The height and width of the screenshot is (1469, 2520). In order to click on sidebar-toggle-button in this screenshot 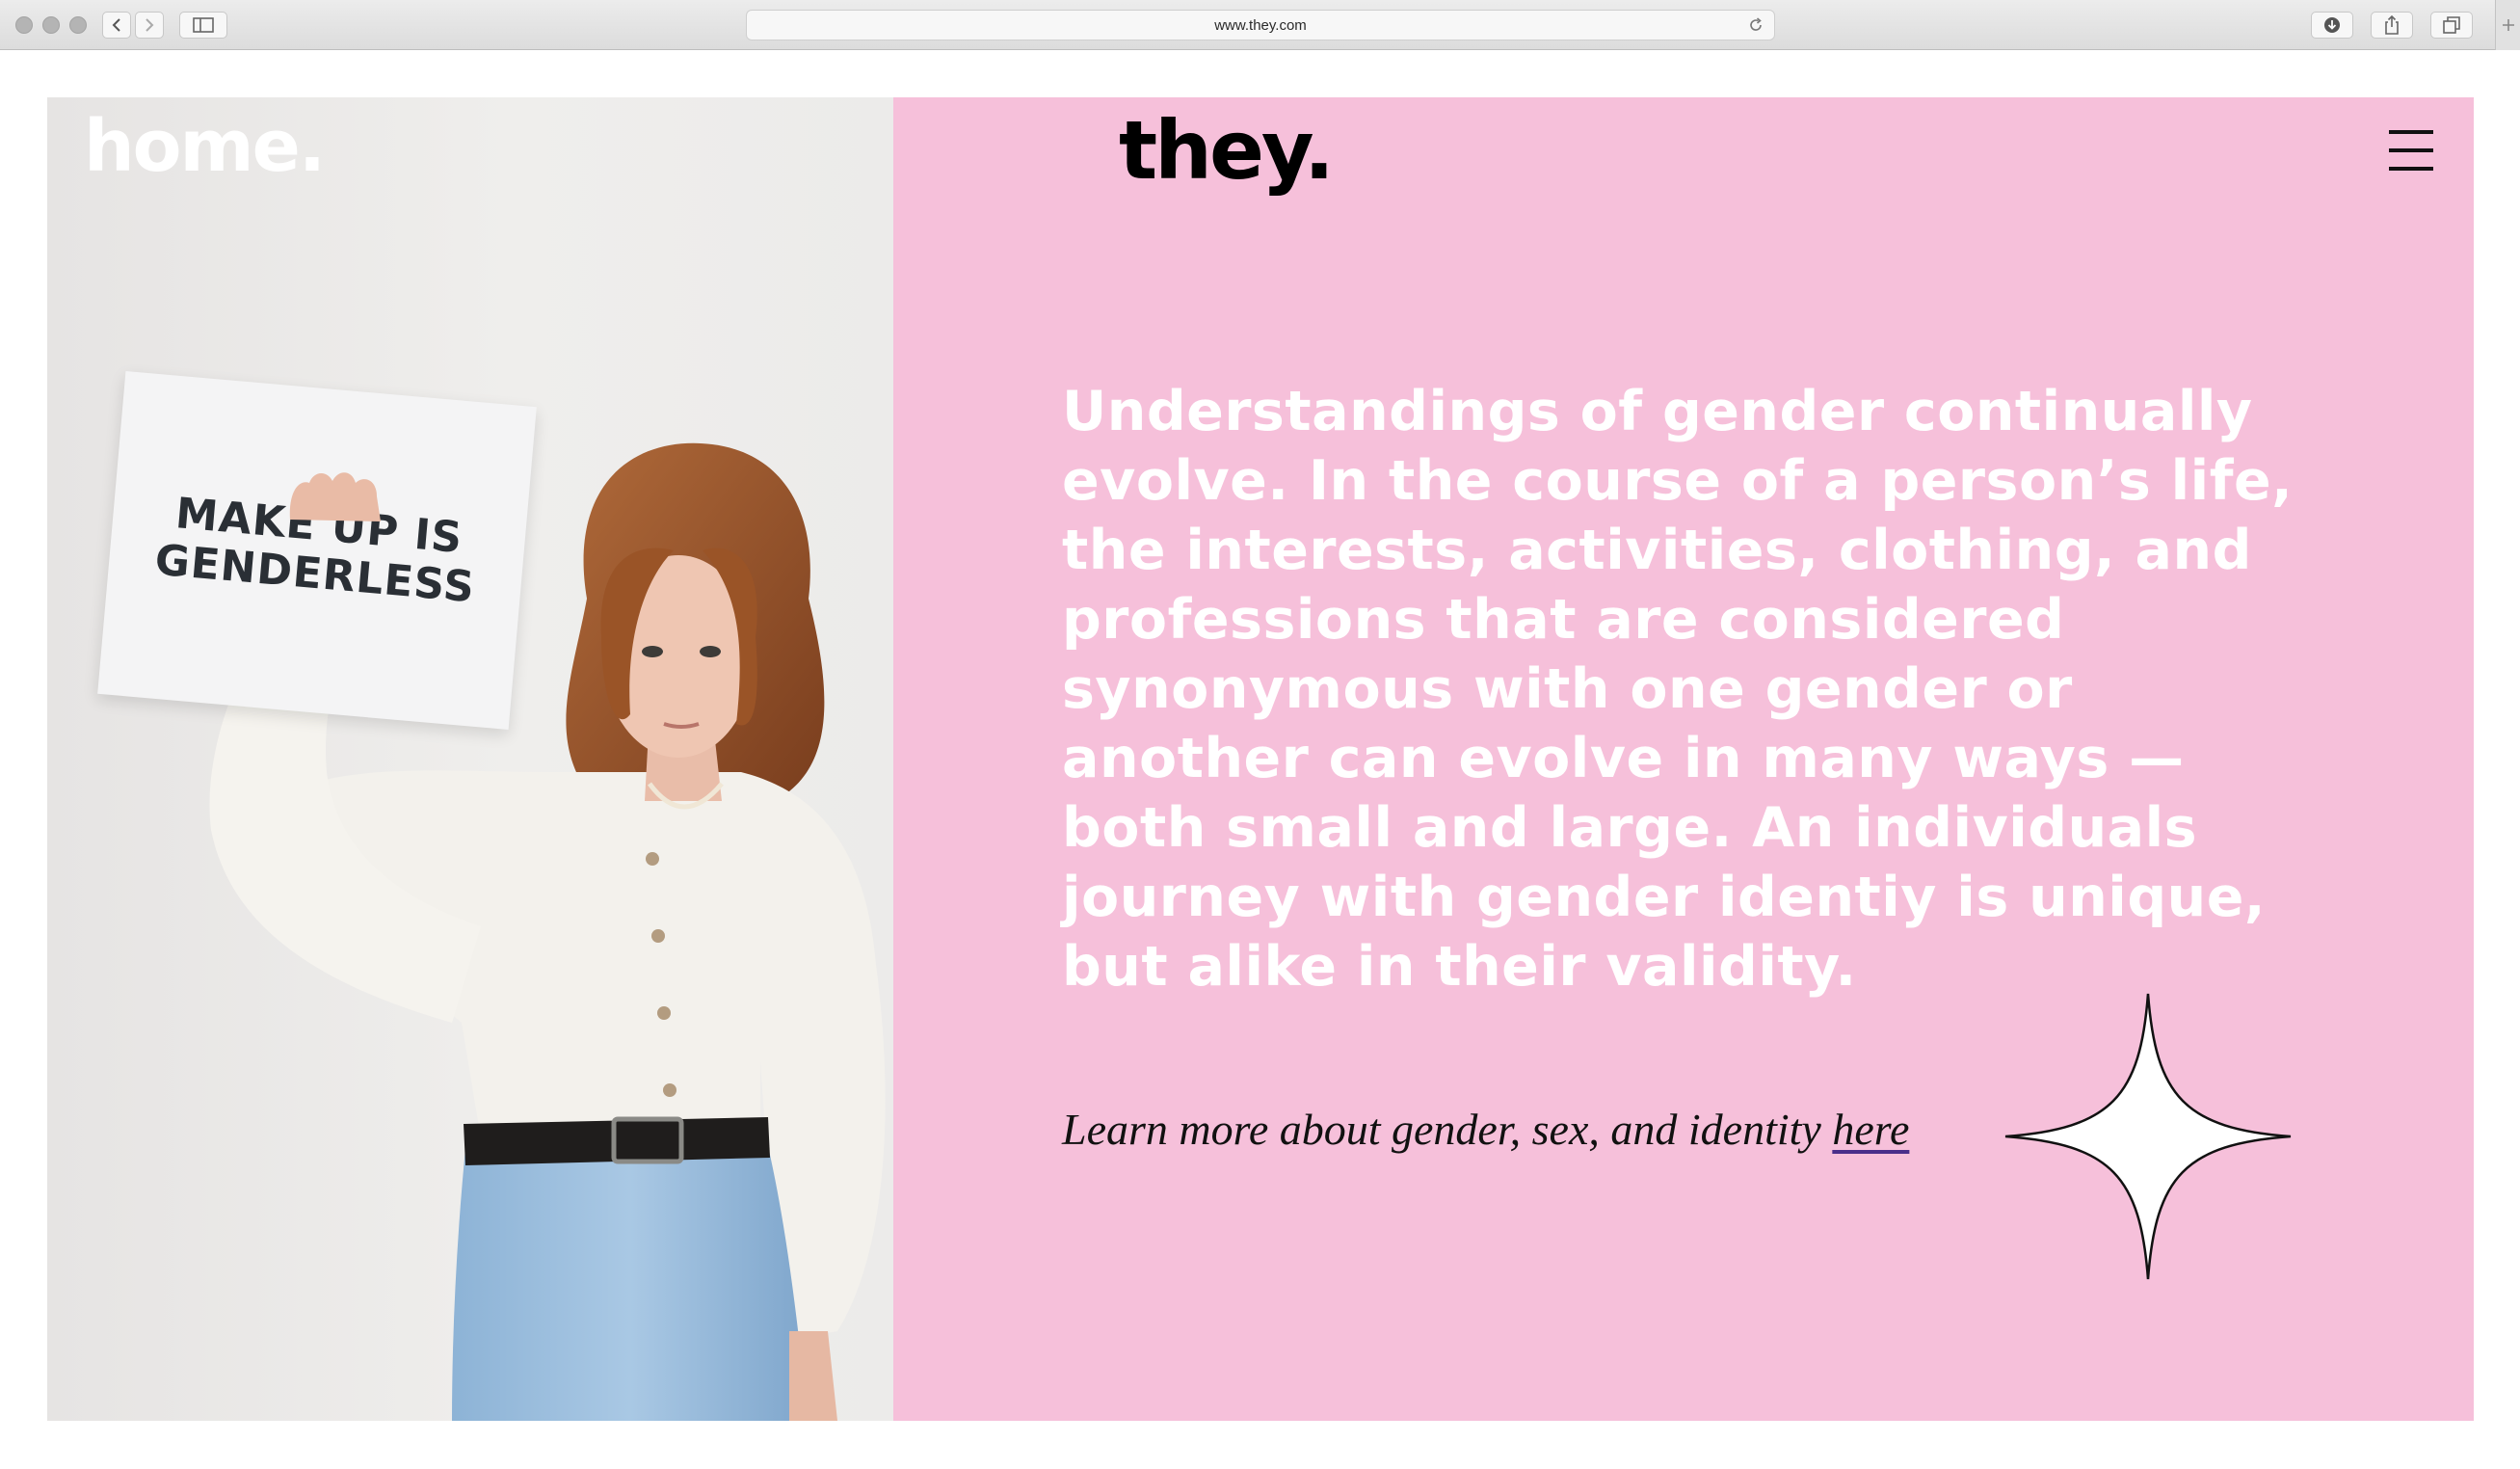, I will do `click(203, 25)`.